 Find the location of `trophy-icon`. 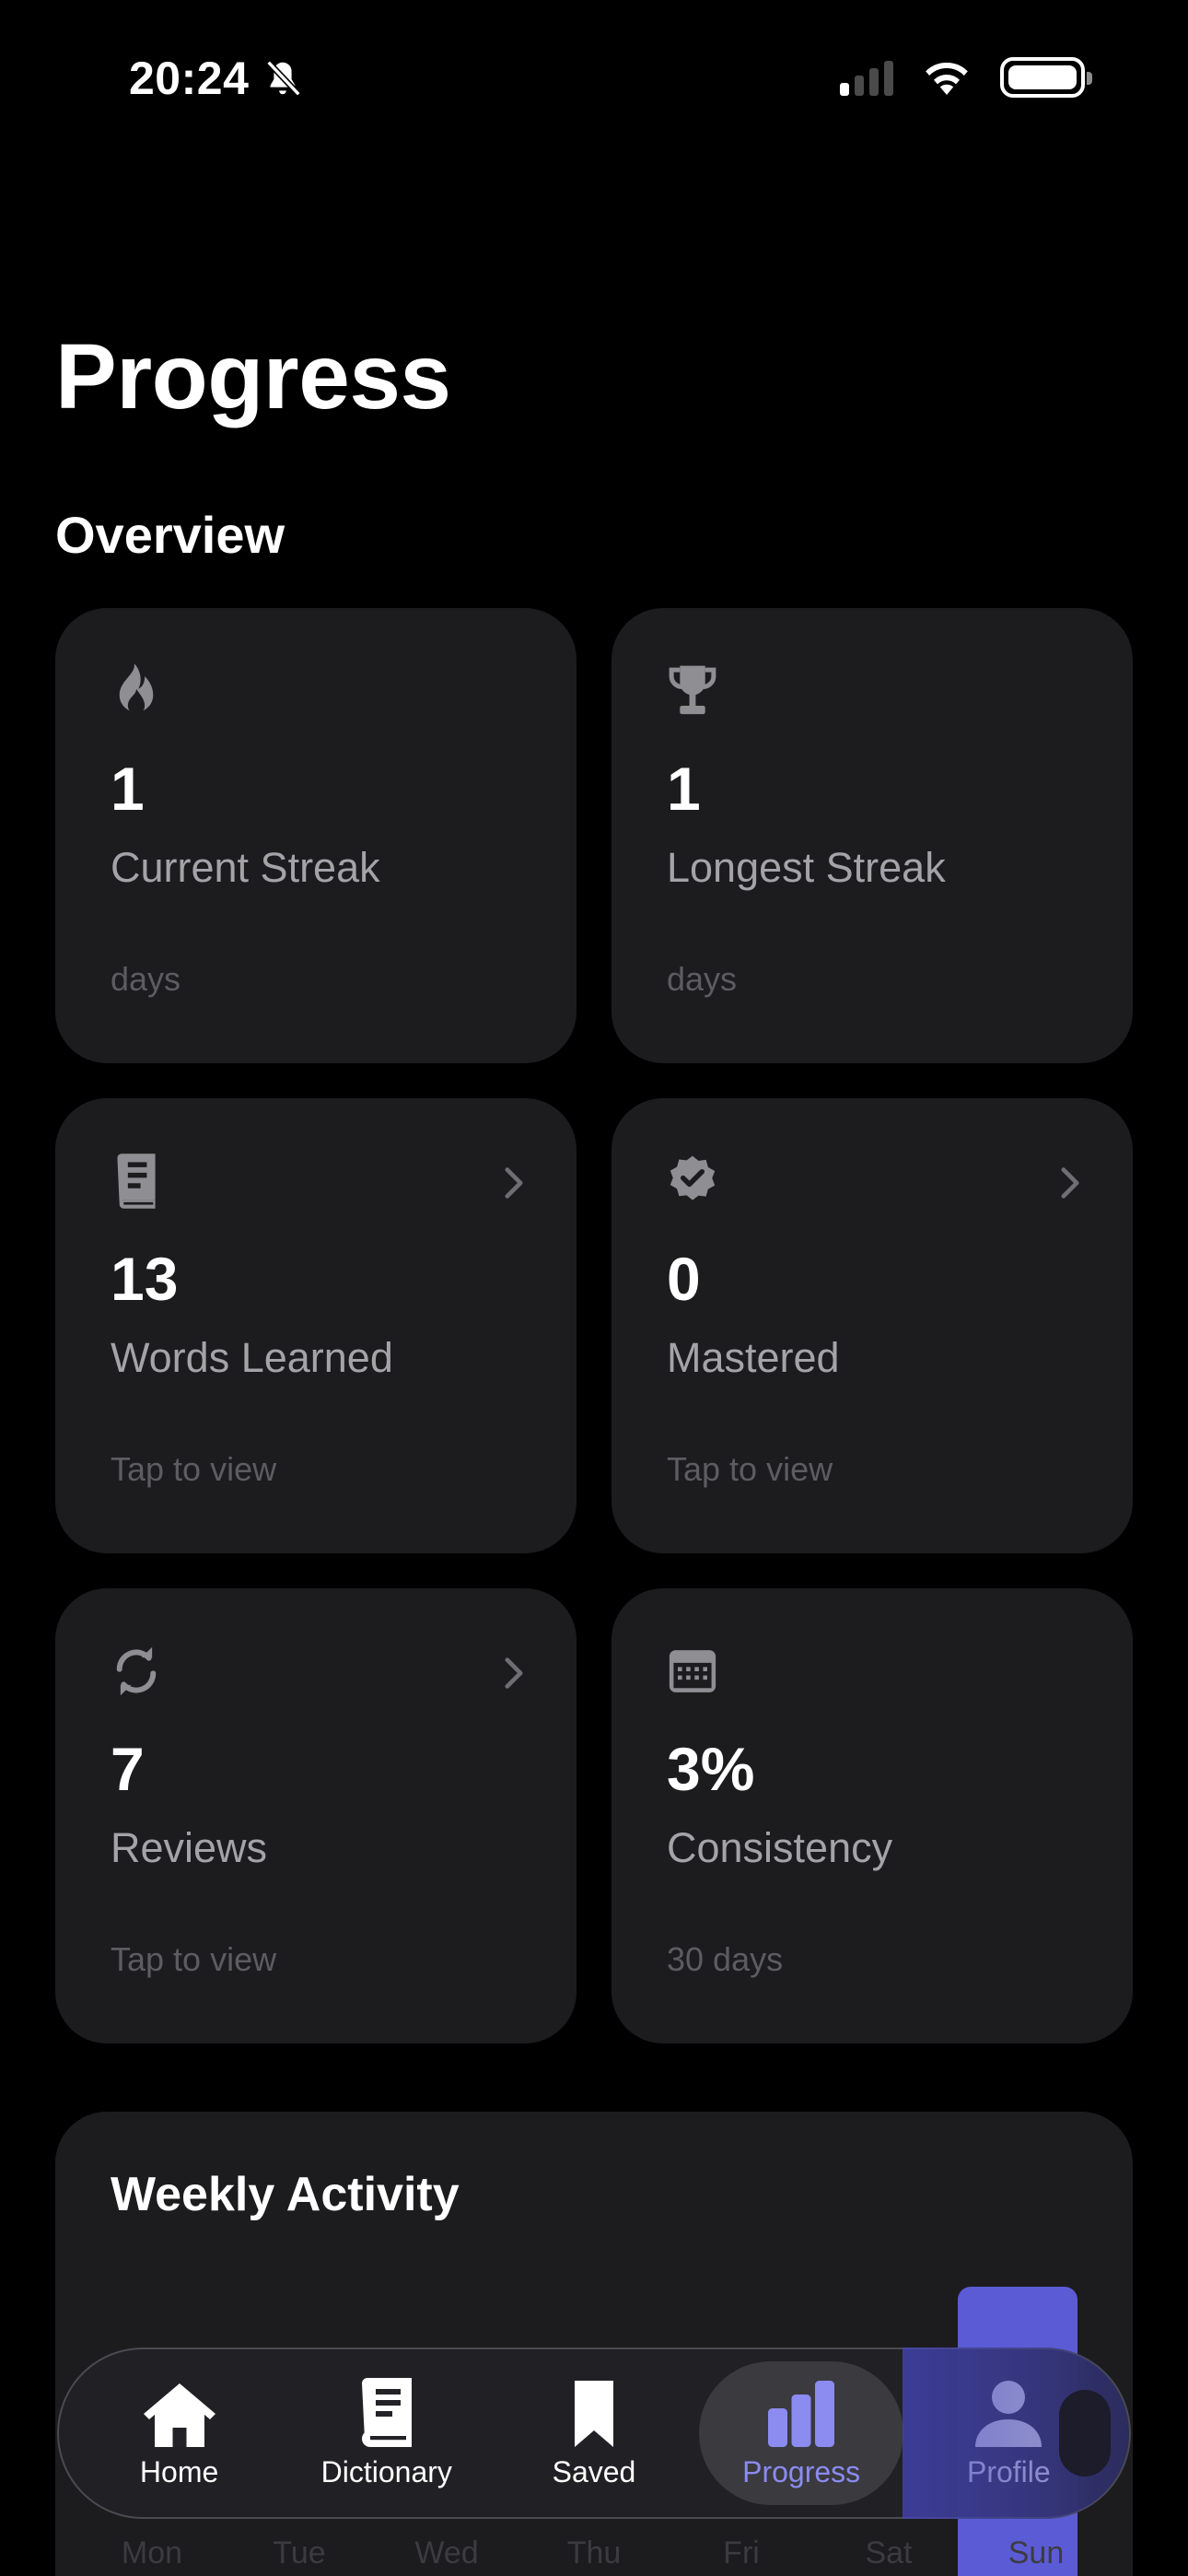

trophy-icon is located at coordinates (692, 690).